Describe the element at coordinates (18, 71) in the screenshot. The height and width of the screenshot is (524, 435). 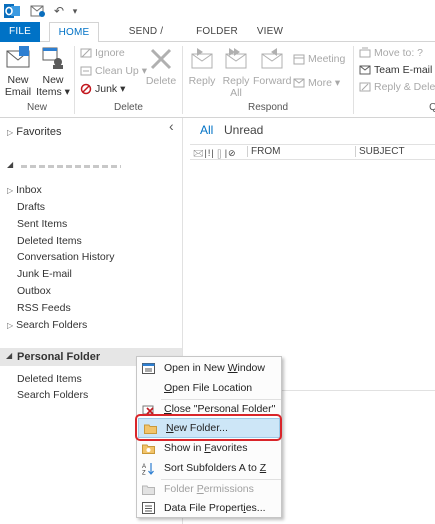
I see `new-email-button: New Email` at that location.